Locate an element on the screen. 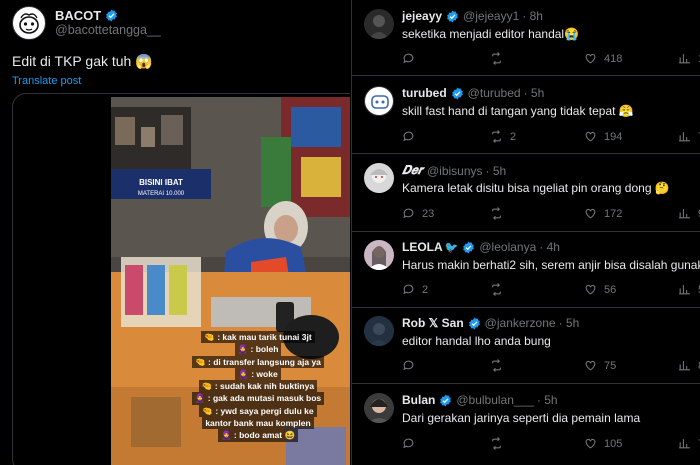 Image resolution: width=700 pixels, height=465 pixels. reply-author-handle: @jejeayy1 is located at coordinates (491, 16).